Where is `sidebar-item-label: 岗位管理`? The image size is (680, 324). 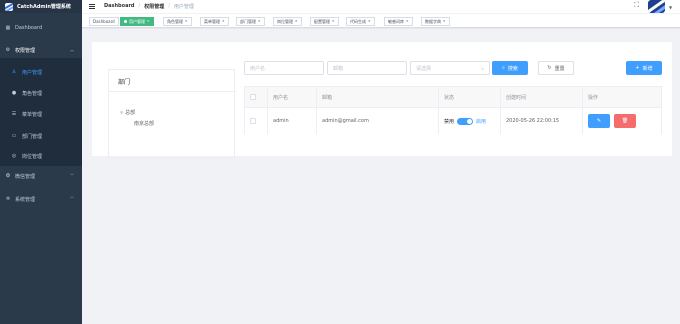
sidebar-item-label: 岗位管理 is located at coordinates (32, 156).